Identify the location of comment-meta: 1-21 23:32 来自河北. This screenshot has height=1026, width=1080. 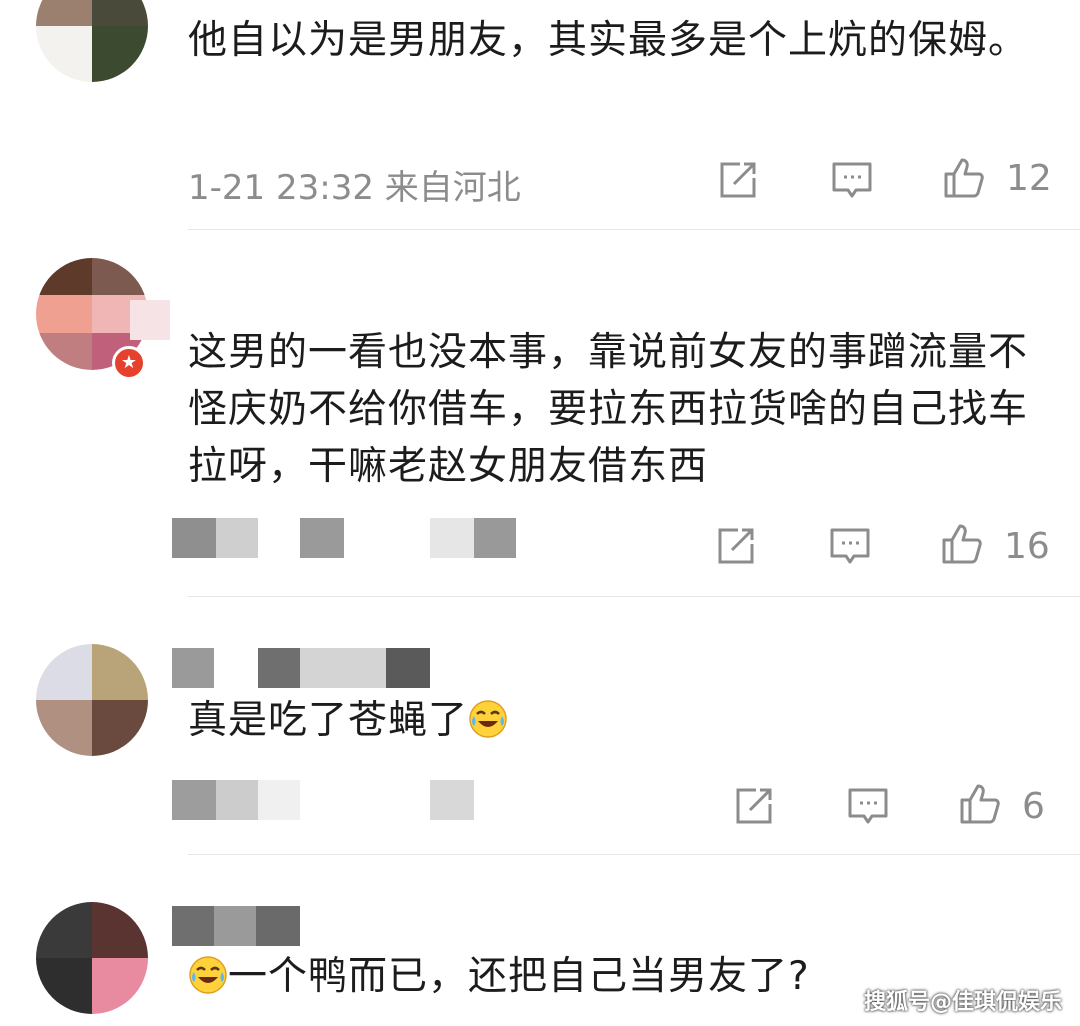
(354, 188).